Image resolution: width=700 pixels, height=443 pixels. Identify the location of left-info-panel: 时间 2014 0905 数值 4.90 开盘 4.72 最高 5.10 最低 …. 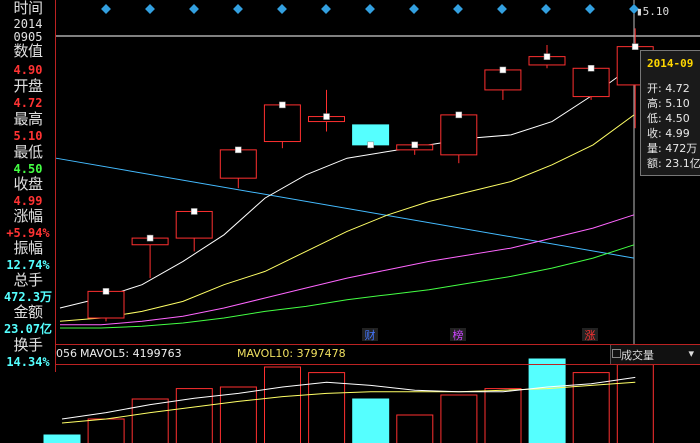
(28, 186).